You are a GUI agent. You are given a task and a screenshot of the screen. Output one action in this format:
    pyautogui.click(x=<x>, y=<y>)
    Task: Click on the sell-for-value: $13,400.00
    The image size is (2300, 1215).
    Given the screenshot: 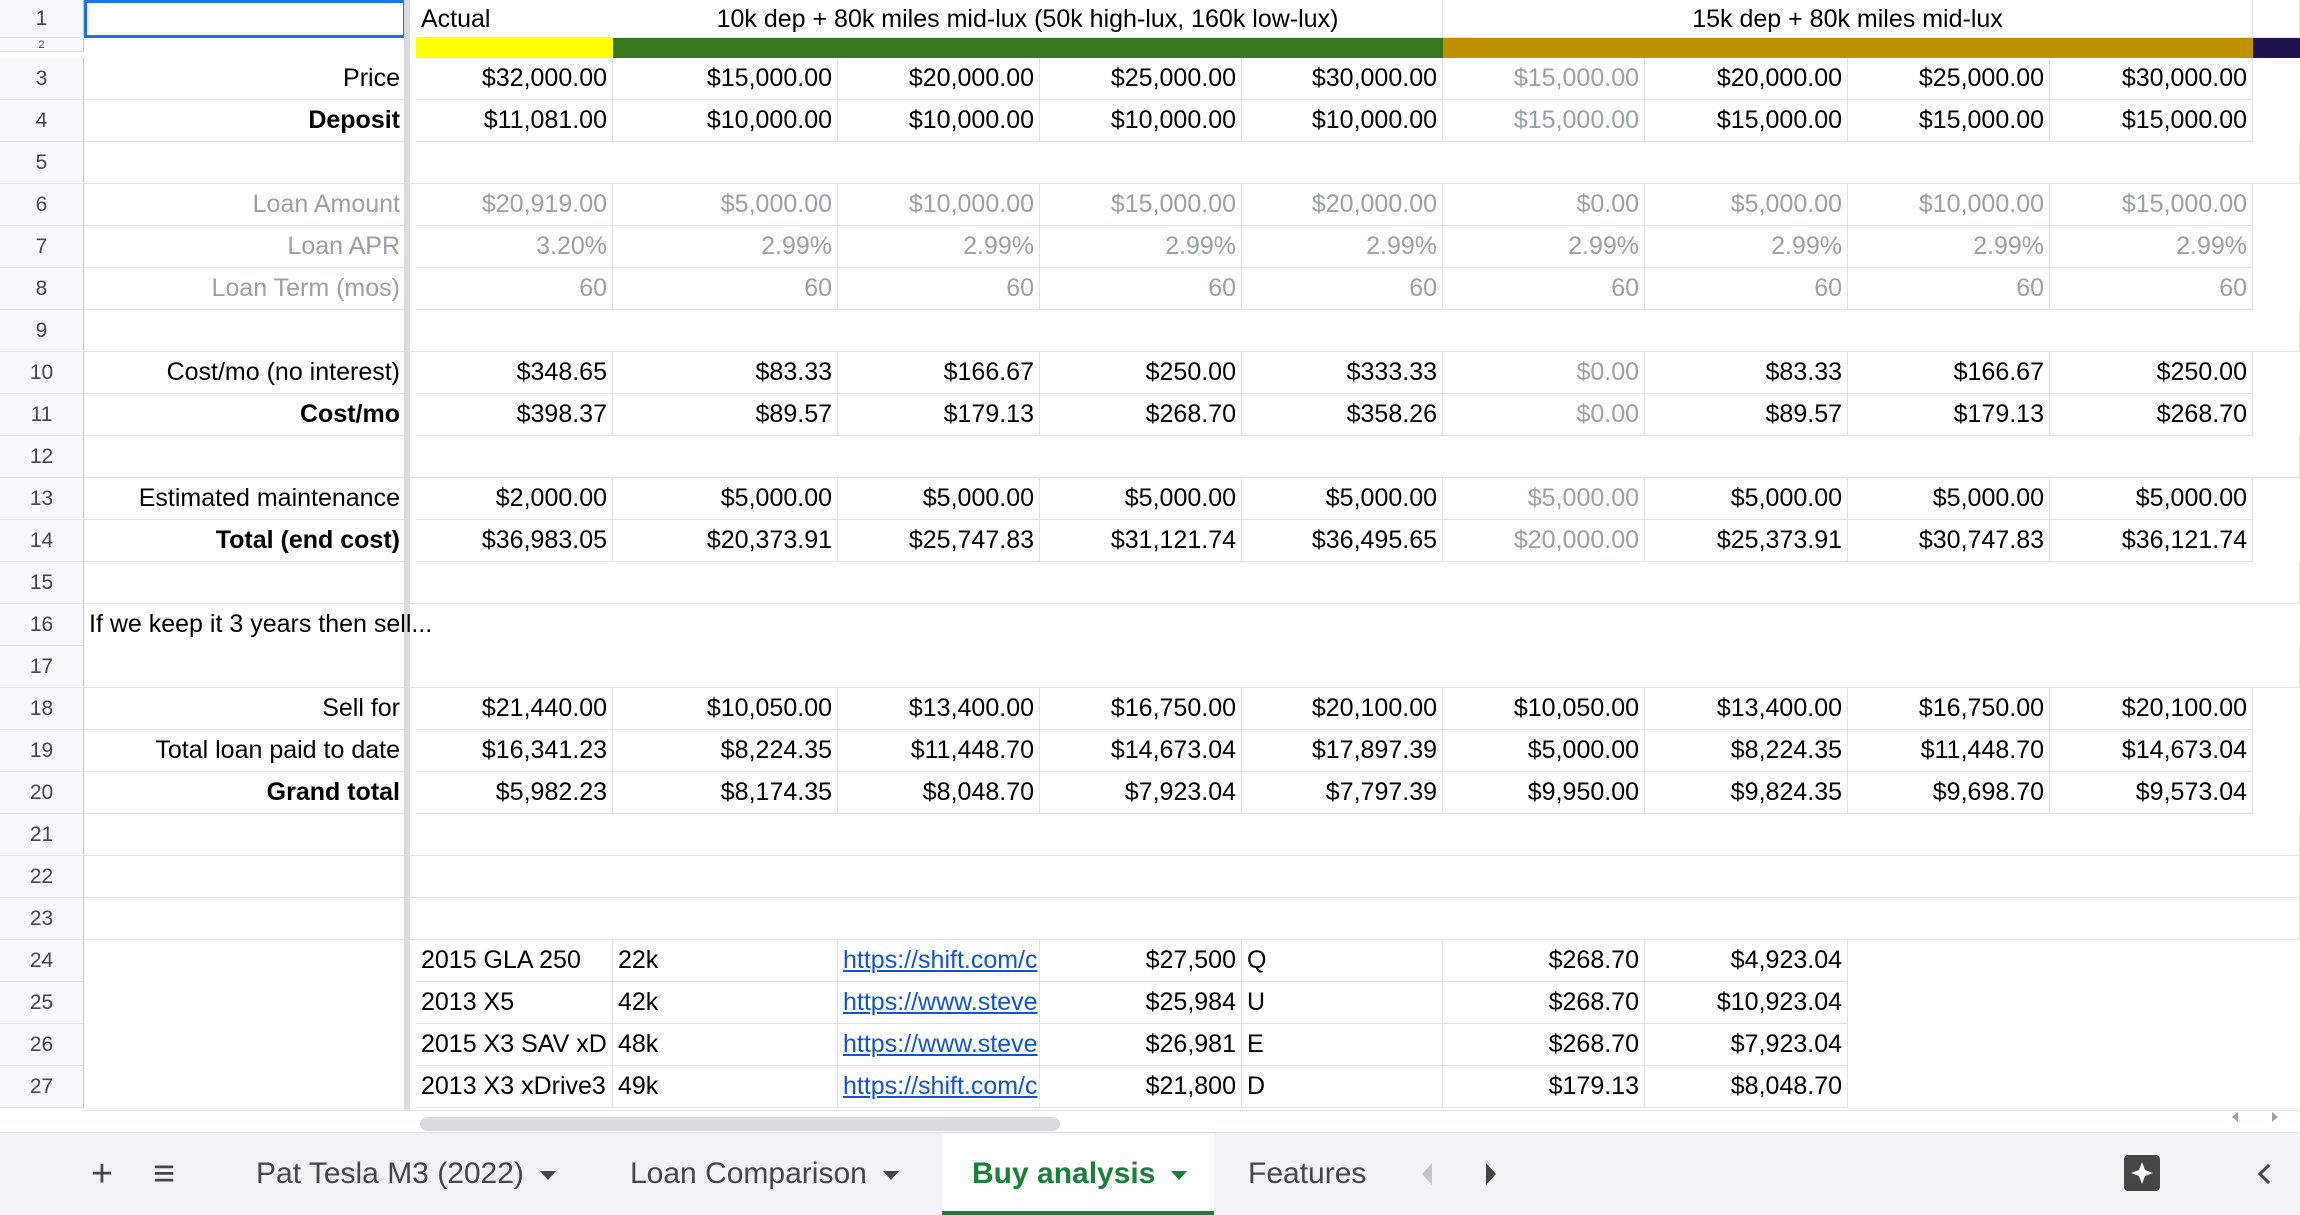 What is the action you would take?
    pyautogui.click(x=1746, y=709)
    